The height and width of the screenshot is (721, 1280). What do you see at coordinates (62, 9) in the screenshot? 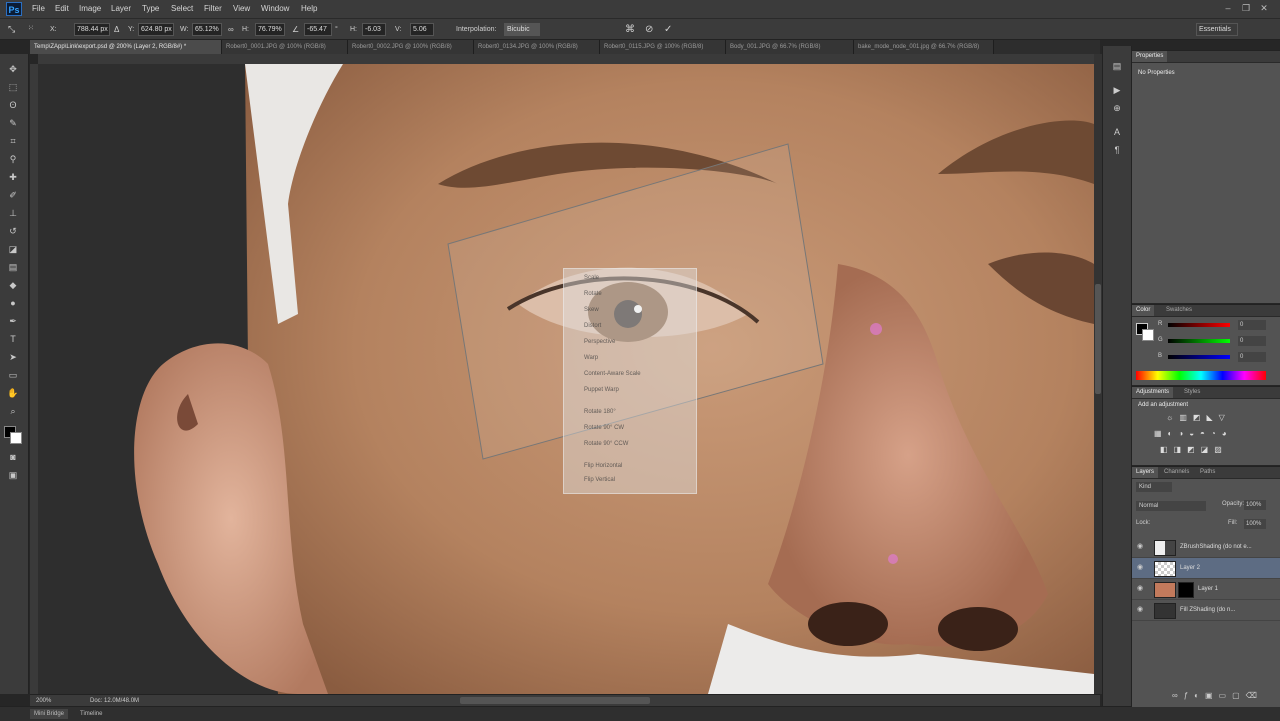
I see `menu-edit: Edit` at bounding box center [62, 9].